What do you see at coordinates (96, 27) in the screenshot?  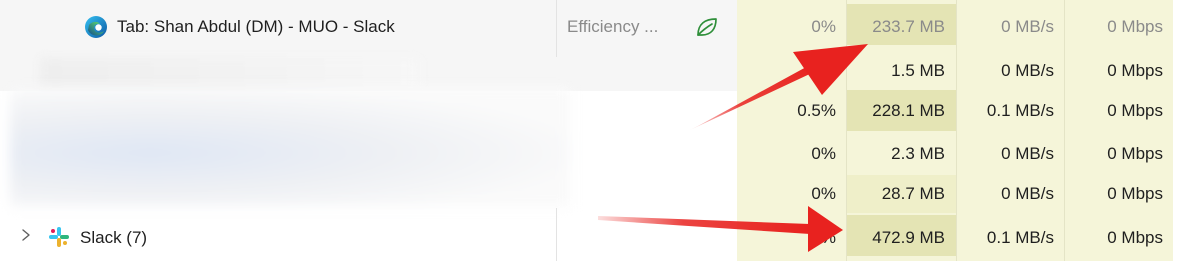 I see `edge-icon` at bounding box center [96, 27].